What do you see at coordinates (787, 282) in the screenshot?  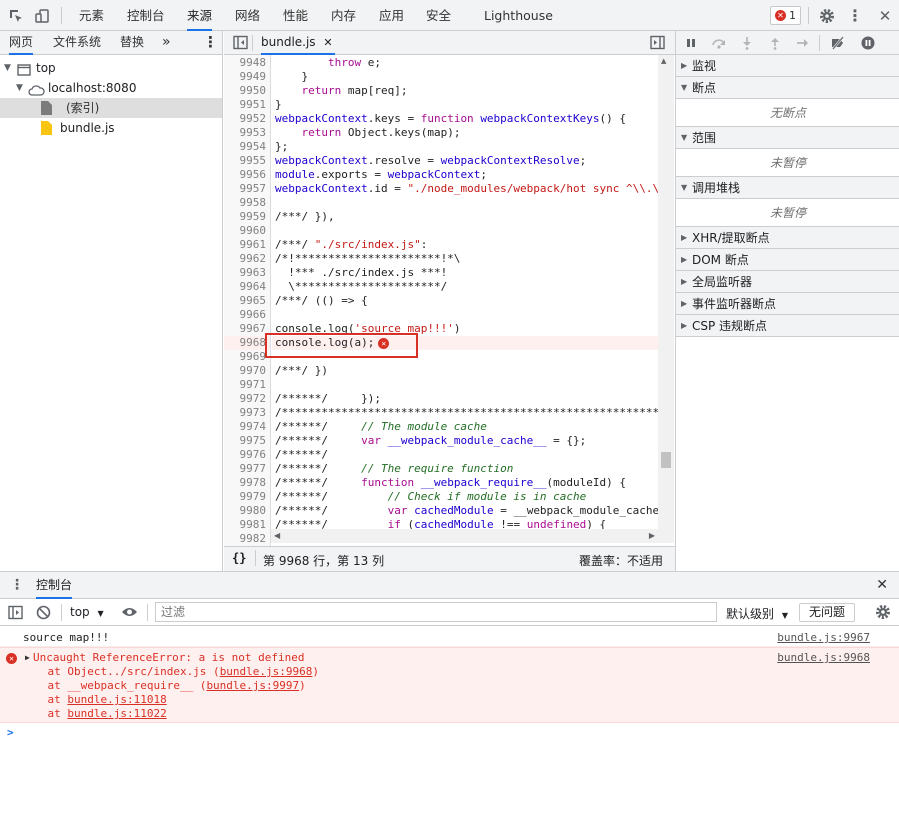 I see `pane-header-6: ▶ 全局监听器` at bounding box center [787, 282].